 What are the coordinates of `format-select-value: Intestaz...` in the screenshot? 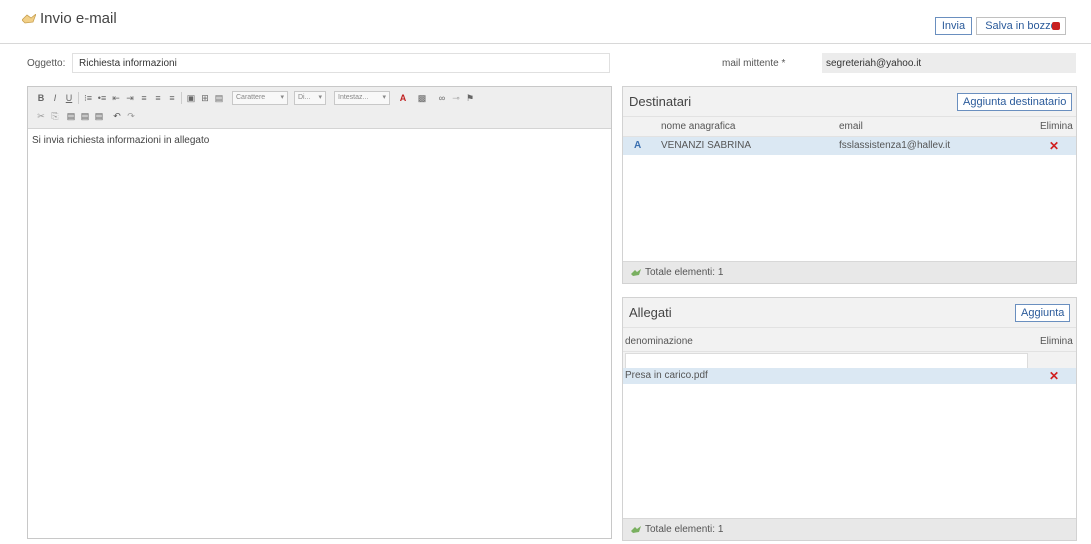 It's located at (353, 97).